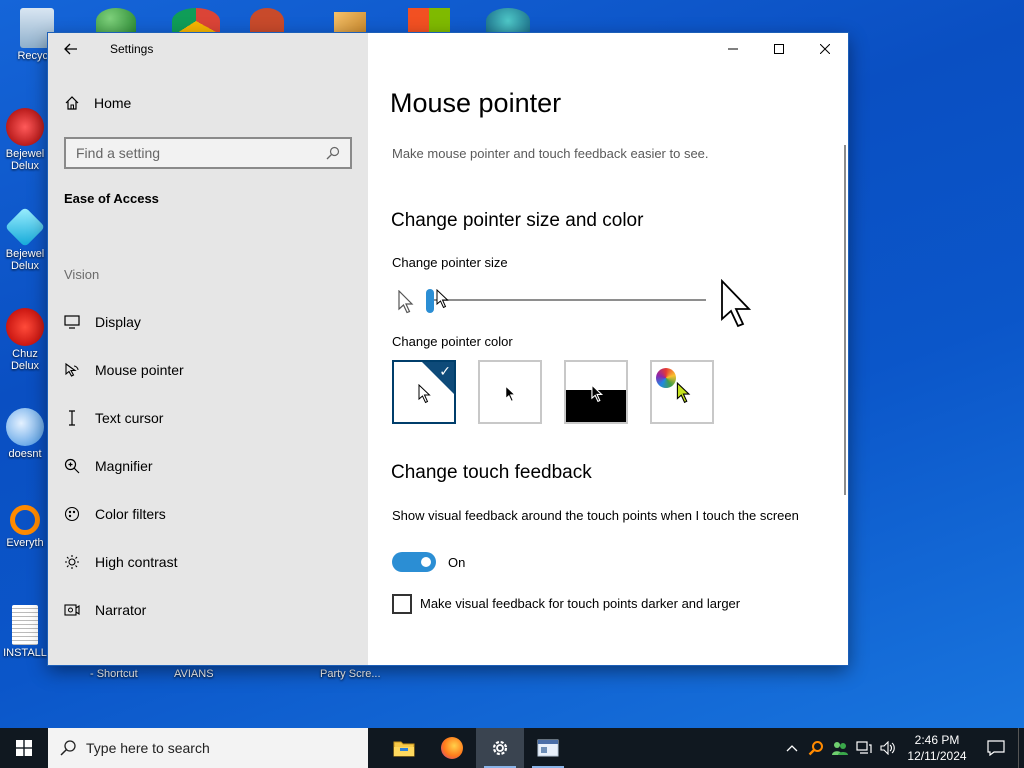 The image size is (1024, 768). What do you see at coordinates (194, 674) in the screenshot?
I see `desktop-label-avians: AVIANS` at bounding box center [194, 674].